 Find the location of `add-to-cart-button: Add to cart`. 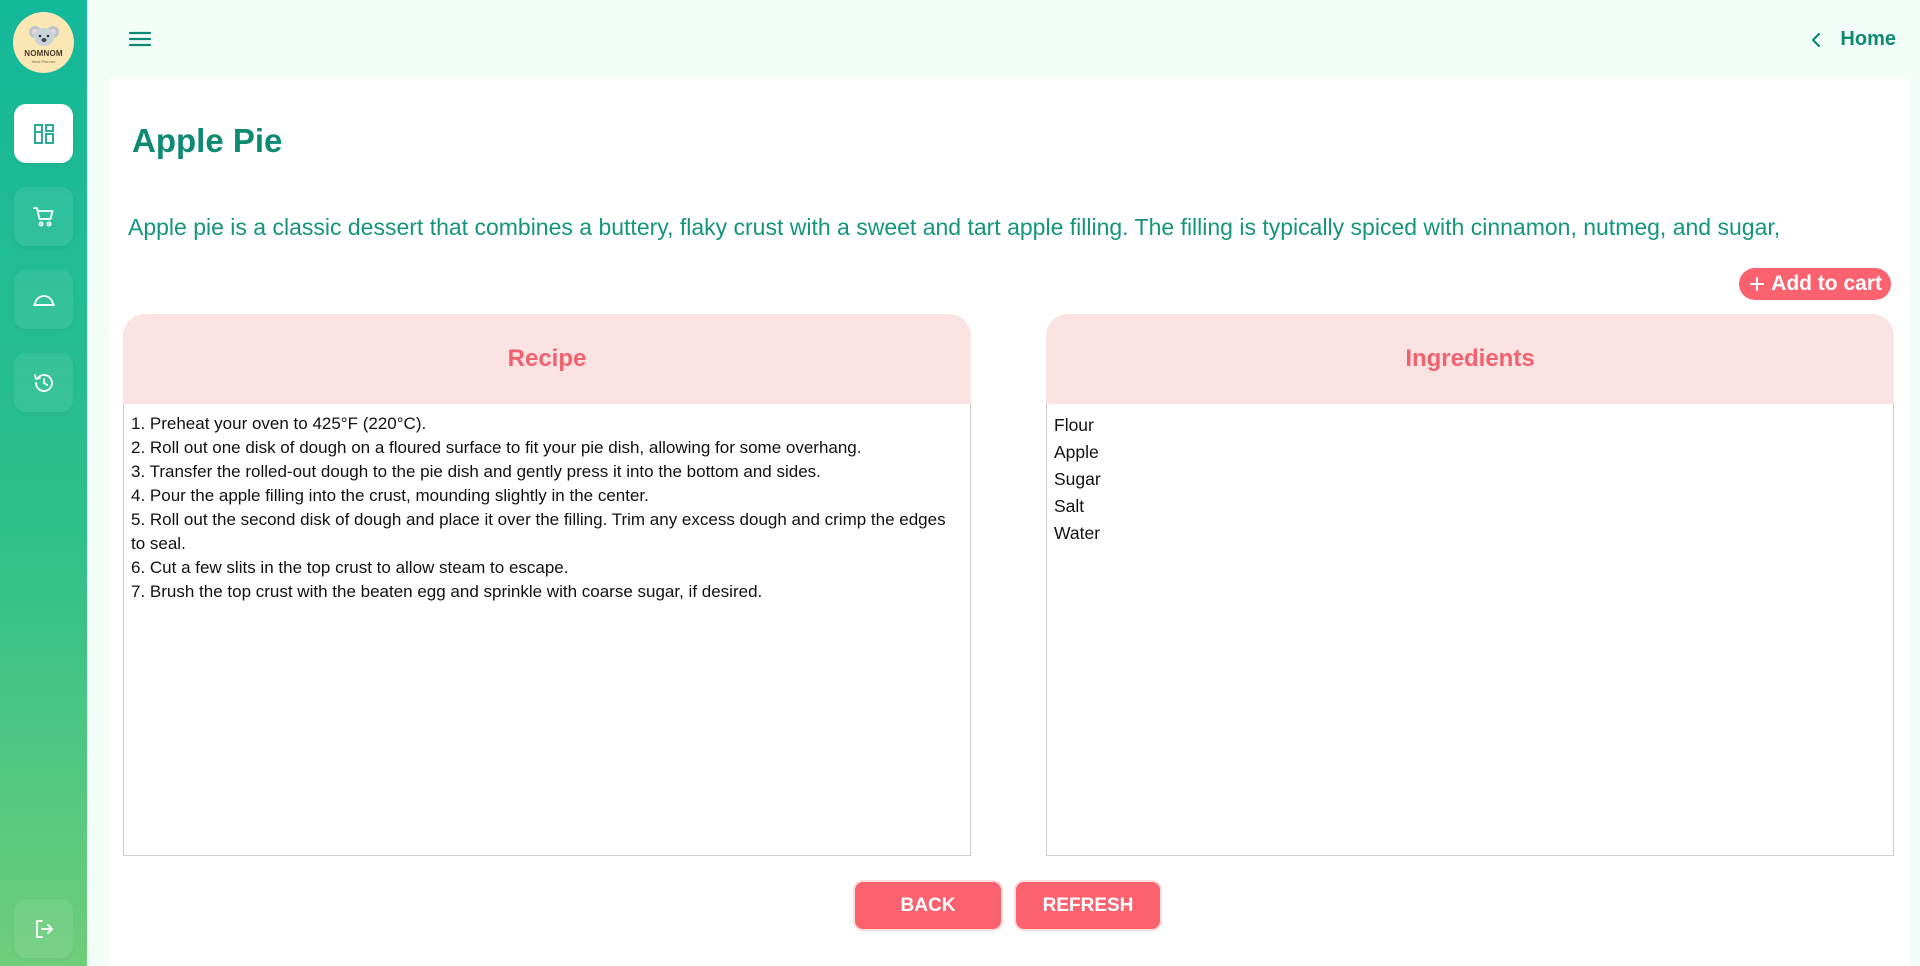

add-to-cart-button: Add to cart is located at coordinates (1815, 284).